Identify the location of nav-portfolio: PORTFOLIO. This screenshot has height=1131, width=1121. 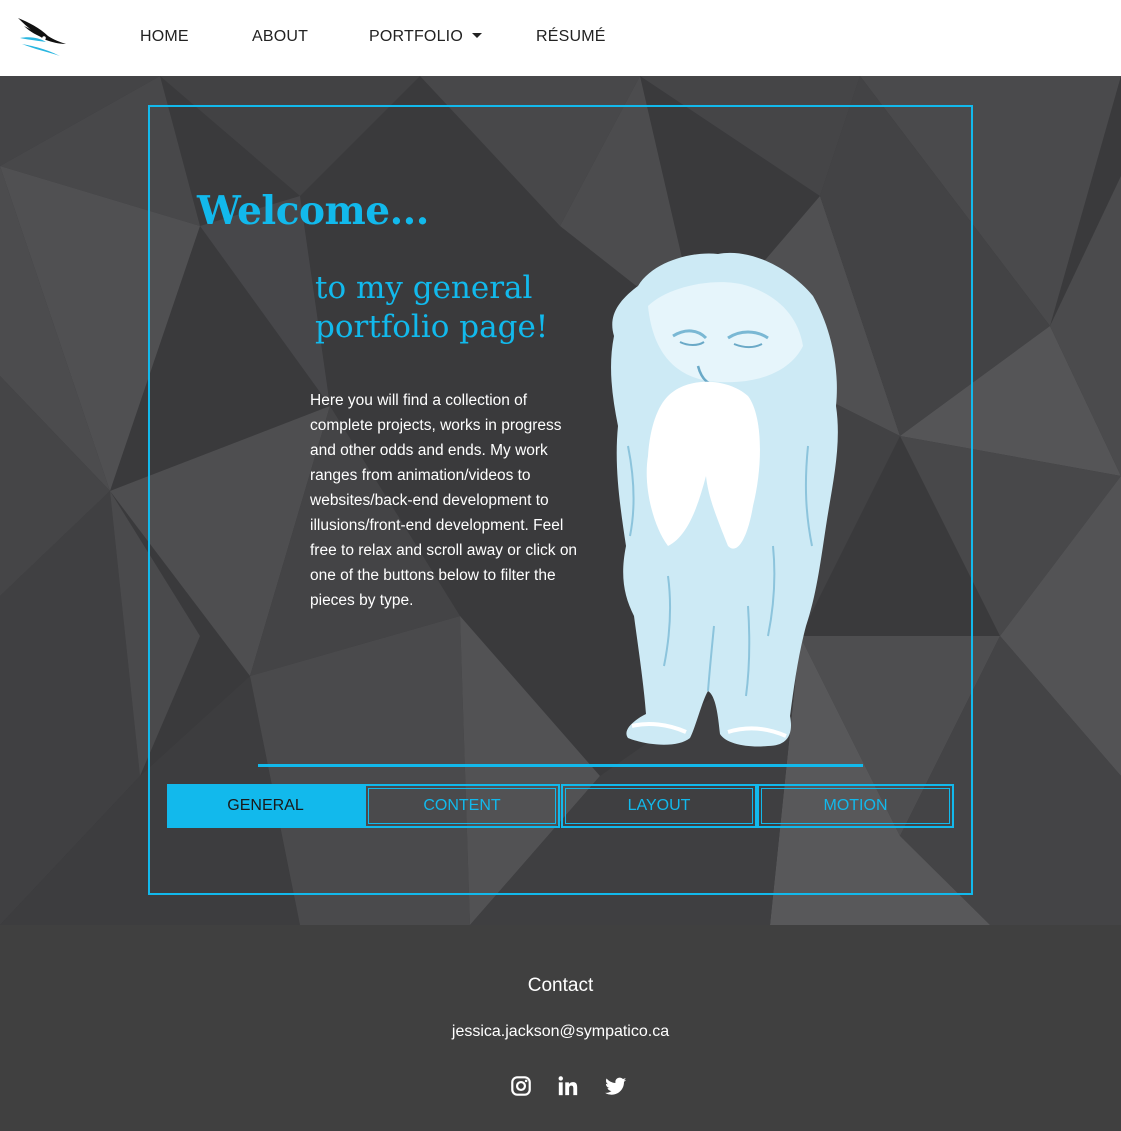
(425, 37).